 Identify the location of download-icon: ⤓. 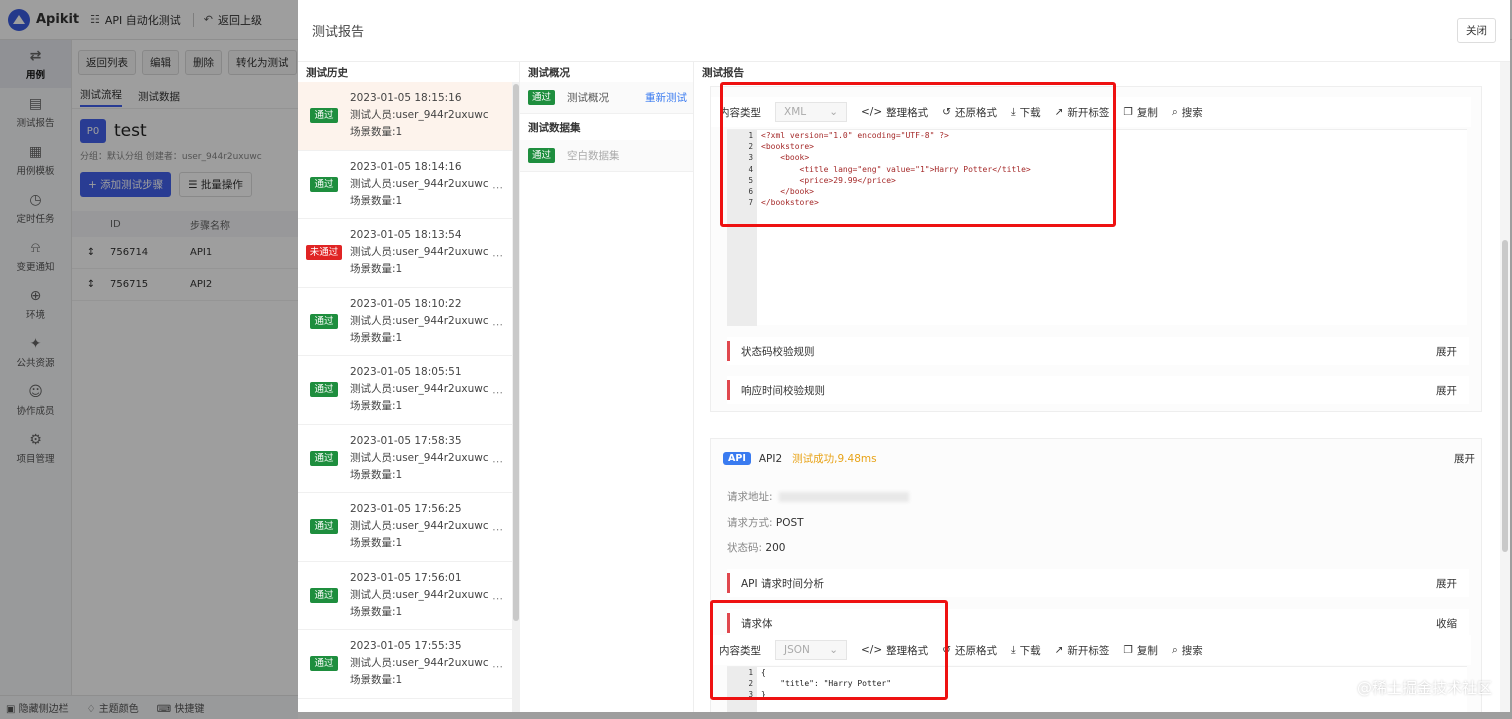
(1013, 649).